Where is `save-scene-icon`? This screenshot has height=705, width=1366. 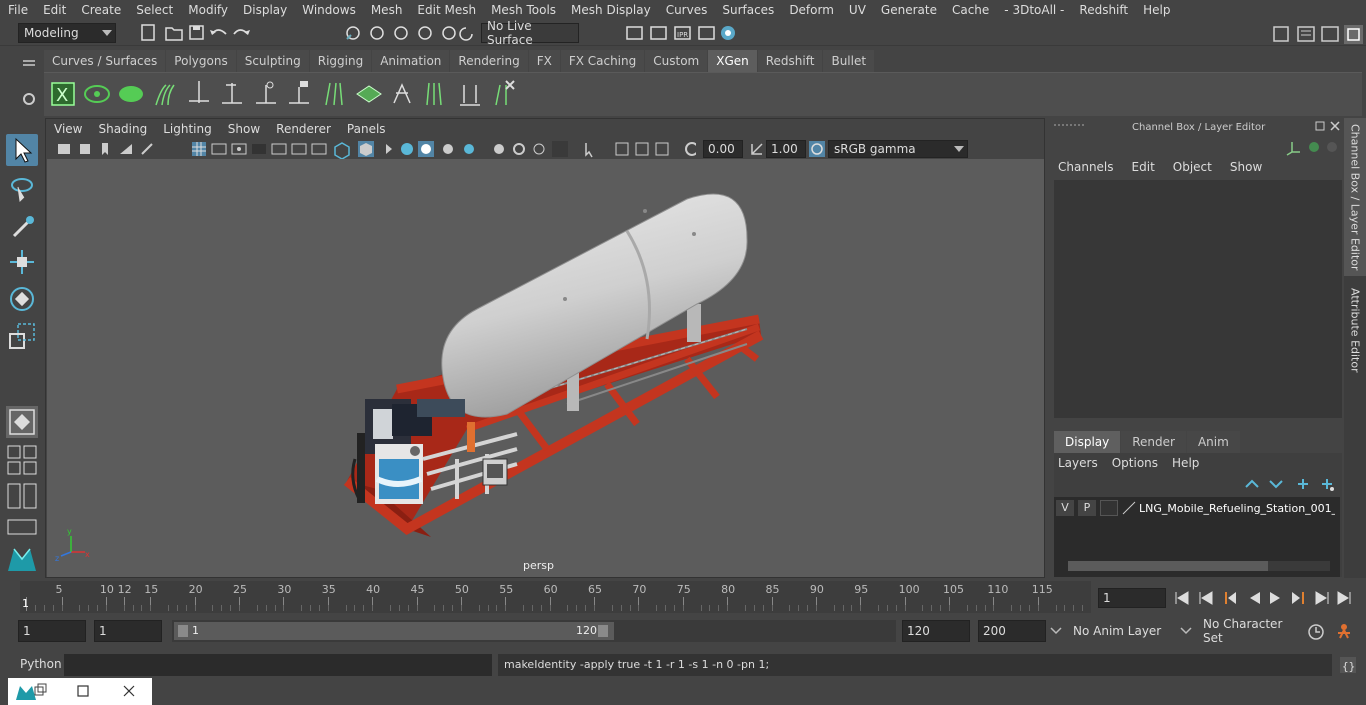
save-scene-icon is located at coordinates (196, 32).